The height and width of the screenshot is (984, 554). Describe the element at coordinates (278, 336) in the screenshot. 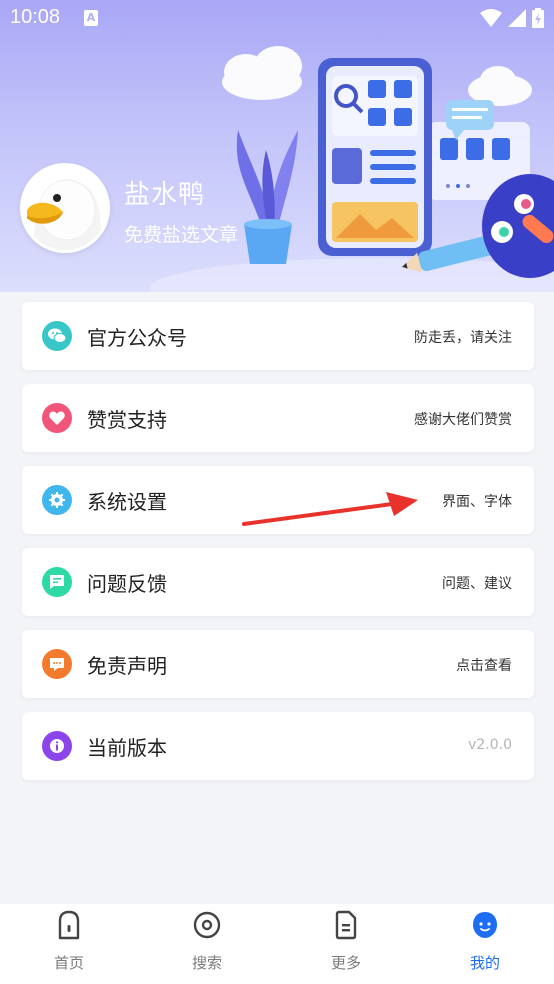

I see `menu-item-official-account: 官方公众号 防走丢，请关注` at that location.